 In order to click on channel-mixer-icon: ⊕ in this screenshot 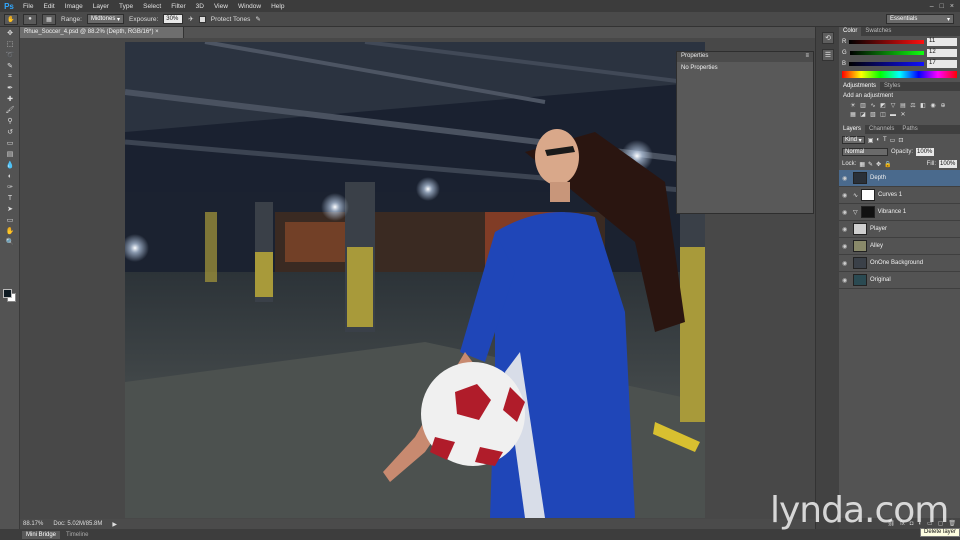, I will do `click(943, 105)`.